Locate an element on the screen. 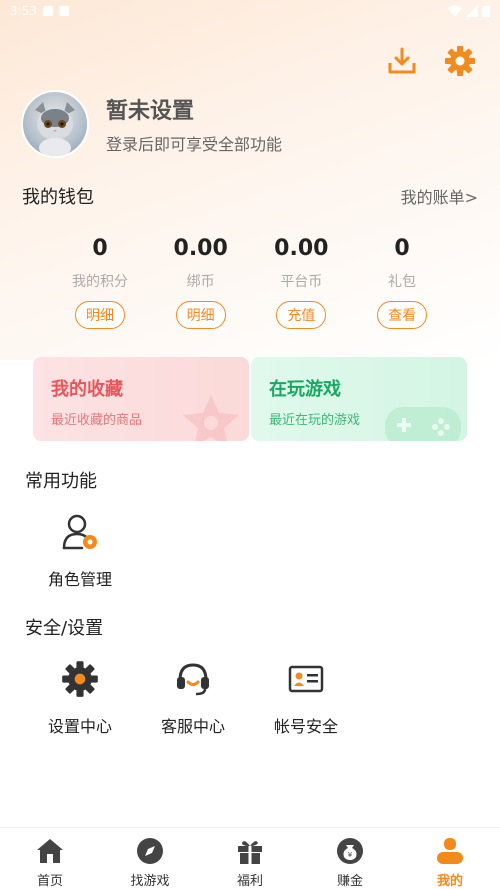  wallet-label: 我的积分 is located at coordinates (100, 282).